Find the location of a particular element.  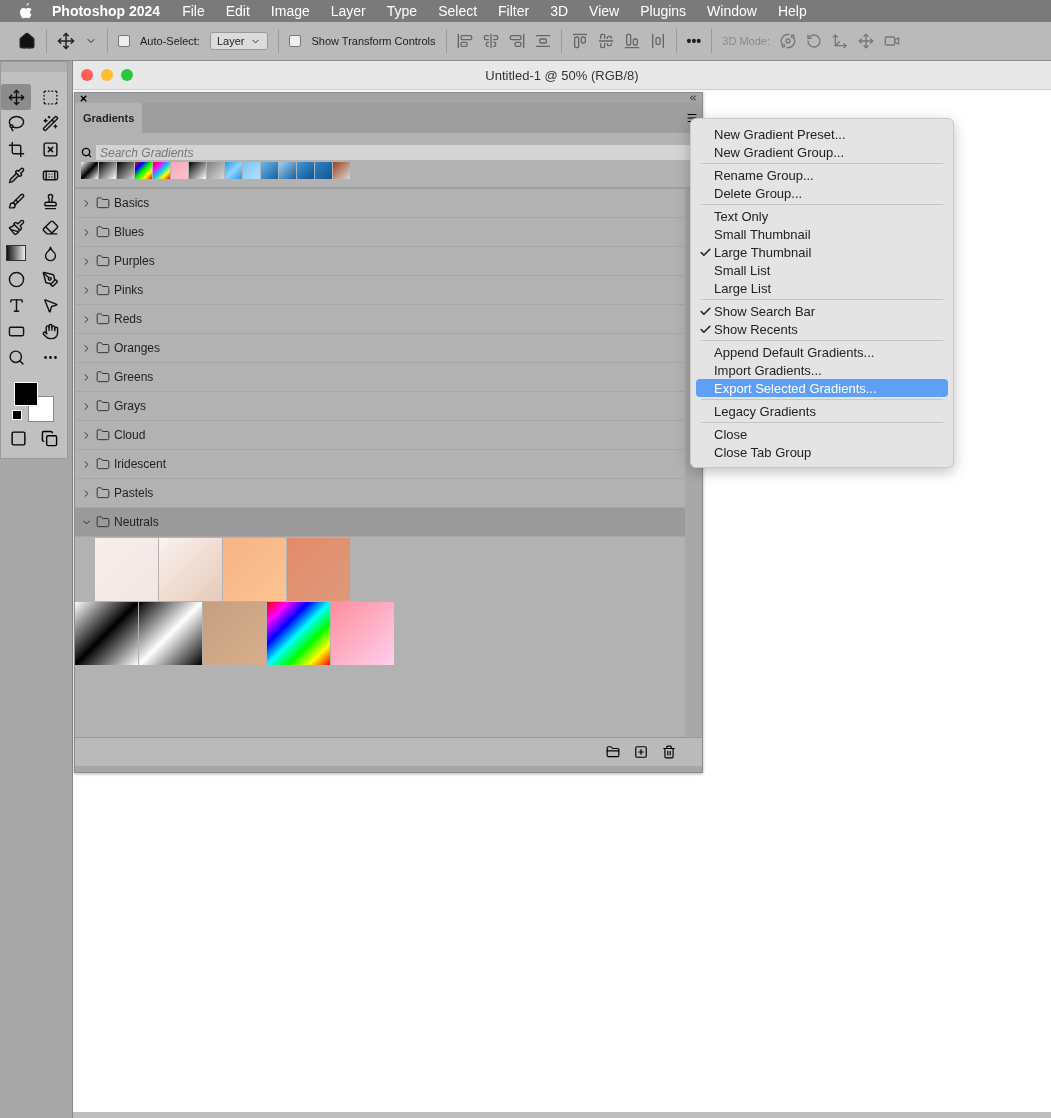

gradient-group: Pinks is located at coordinates (380, 290).